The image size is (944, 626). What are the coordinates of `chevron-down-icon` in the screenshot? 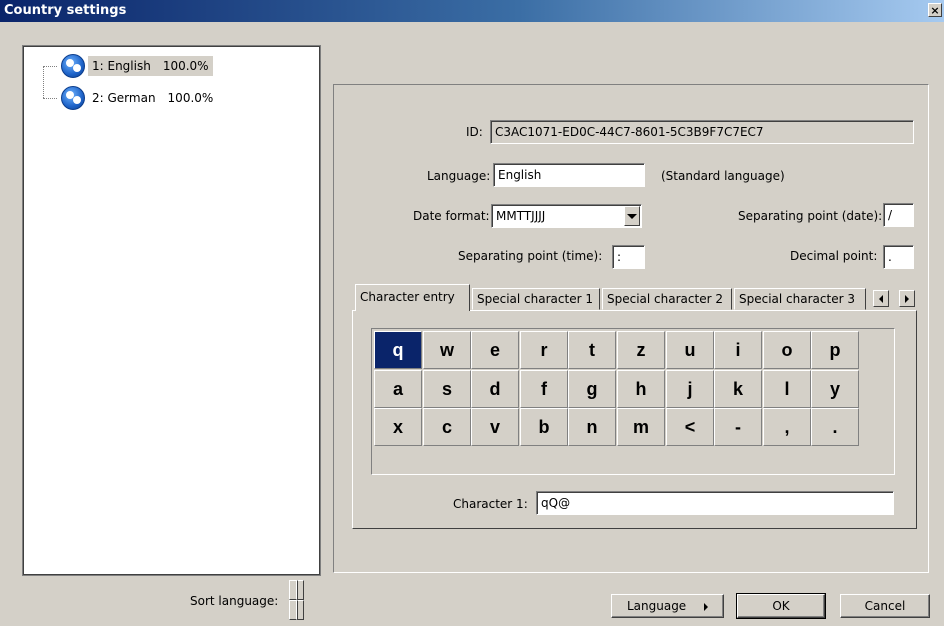 It's located at (632, 216).